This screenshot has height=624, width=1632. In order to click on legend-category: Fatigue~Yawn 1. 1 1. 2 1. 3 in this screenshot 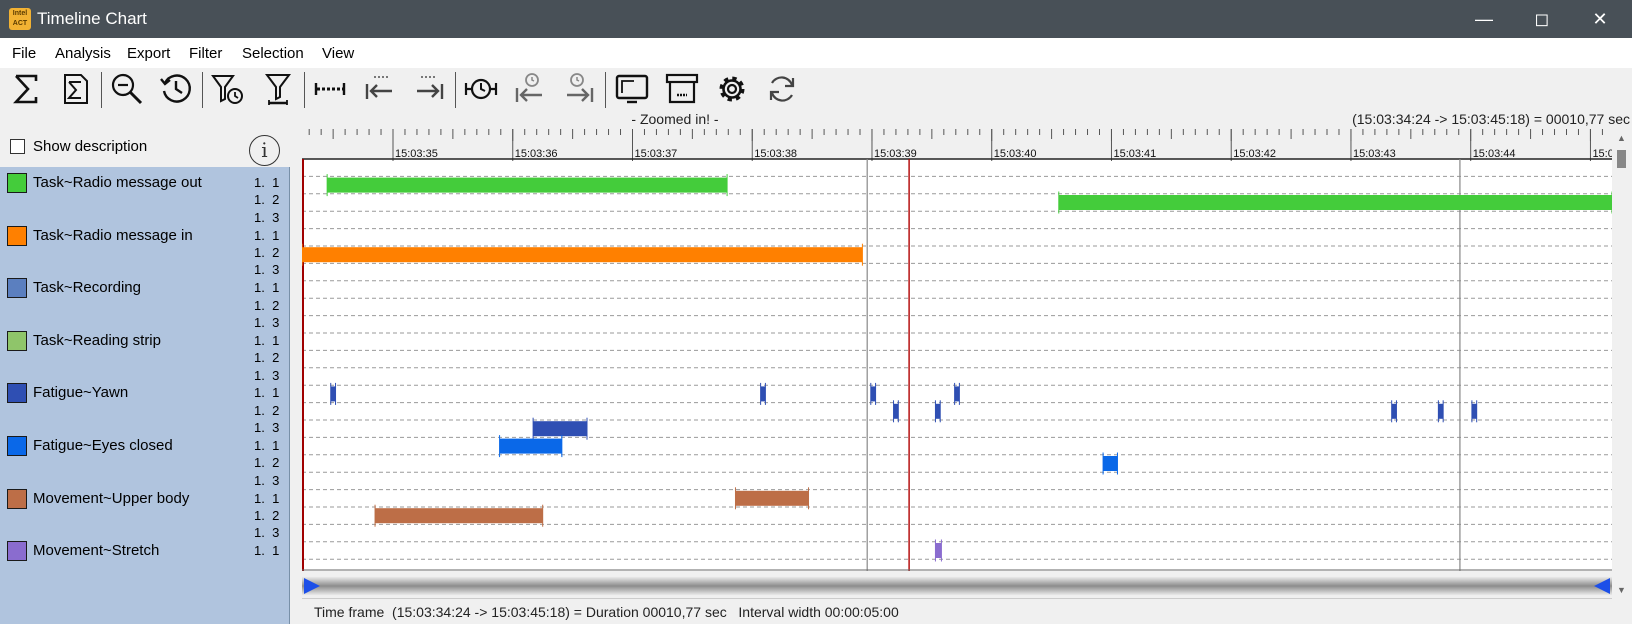, I will do `click(145, 406)`.